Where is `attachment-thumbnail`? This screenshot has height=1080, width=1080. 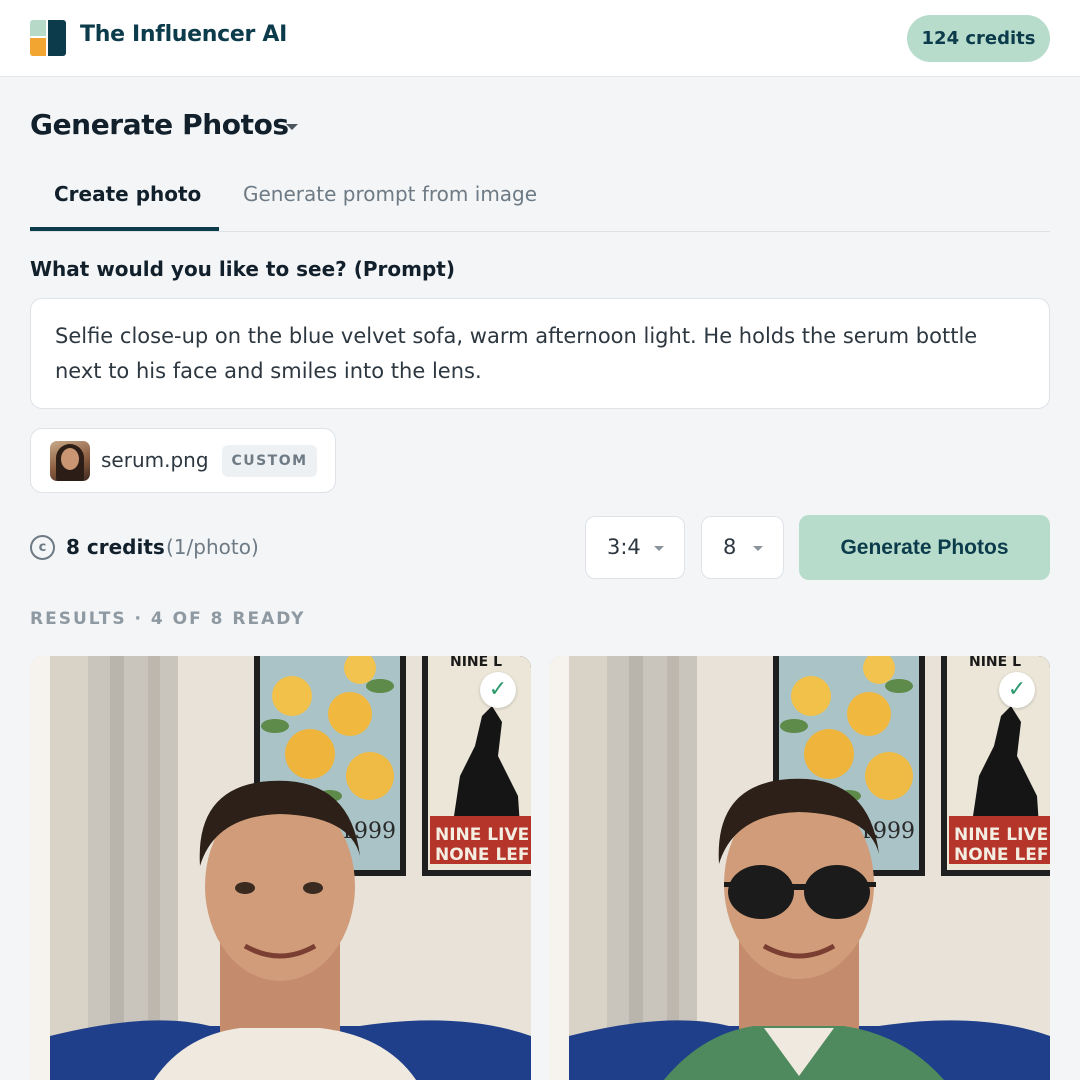
attachment-thumbnail is located at coordinates (70, 461).